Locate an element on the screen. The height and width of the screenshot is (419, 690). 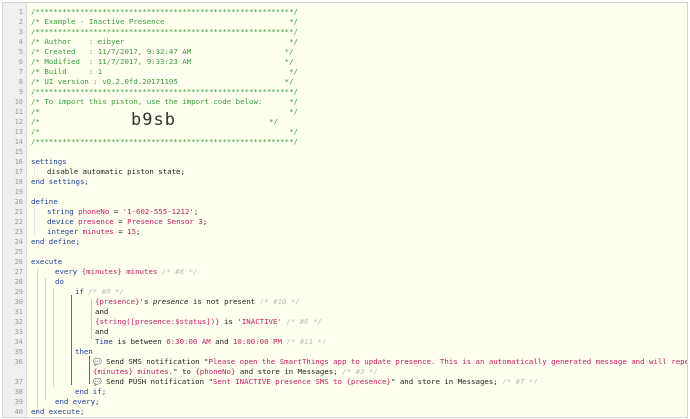
line-number: 13 is located at coordinates (18, 132).